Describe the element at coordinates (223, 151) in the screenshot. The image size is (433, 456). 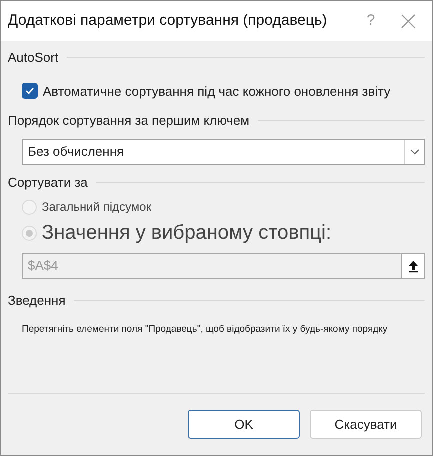
I see `sort-order-dropdown: Без обчислення` at that location.